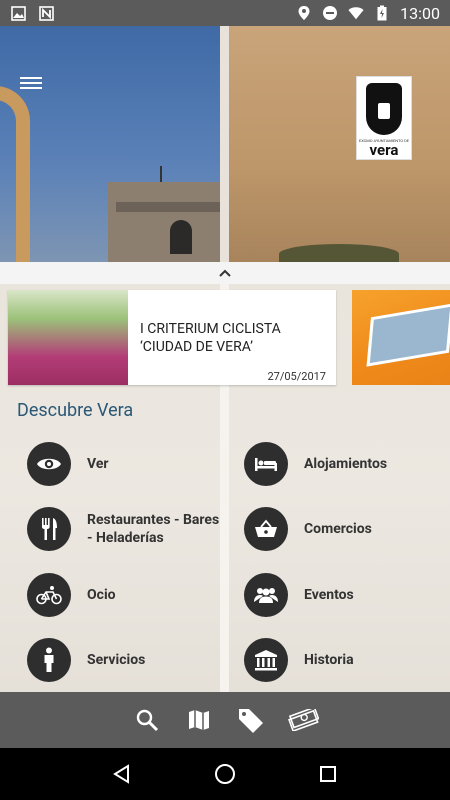  What do you see at coordinates (18, 13) in the screenshot?
I see `image-icon` at bounding box center [18, 13].